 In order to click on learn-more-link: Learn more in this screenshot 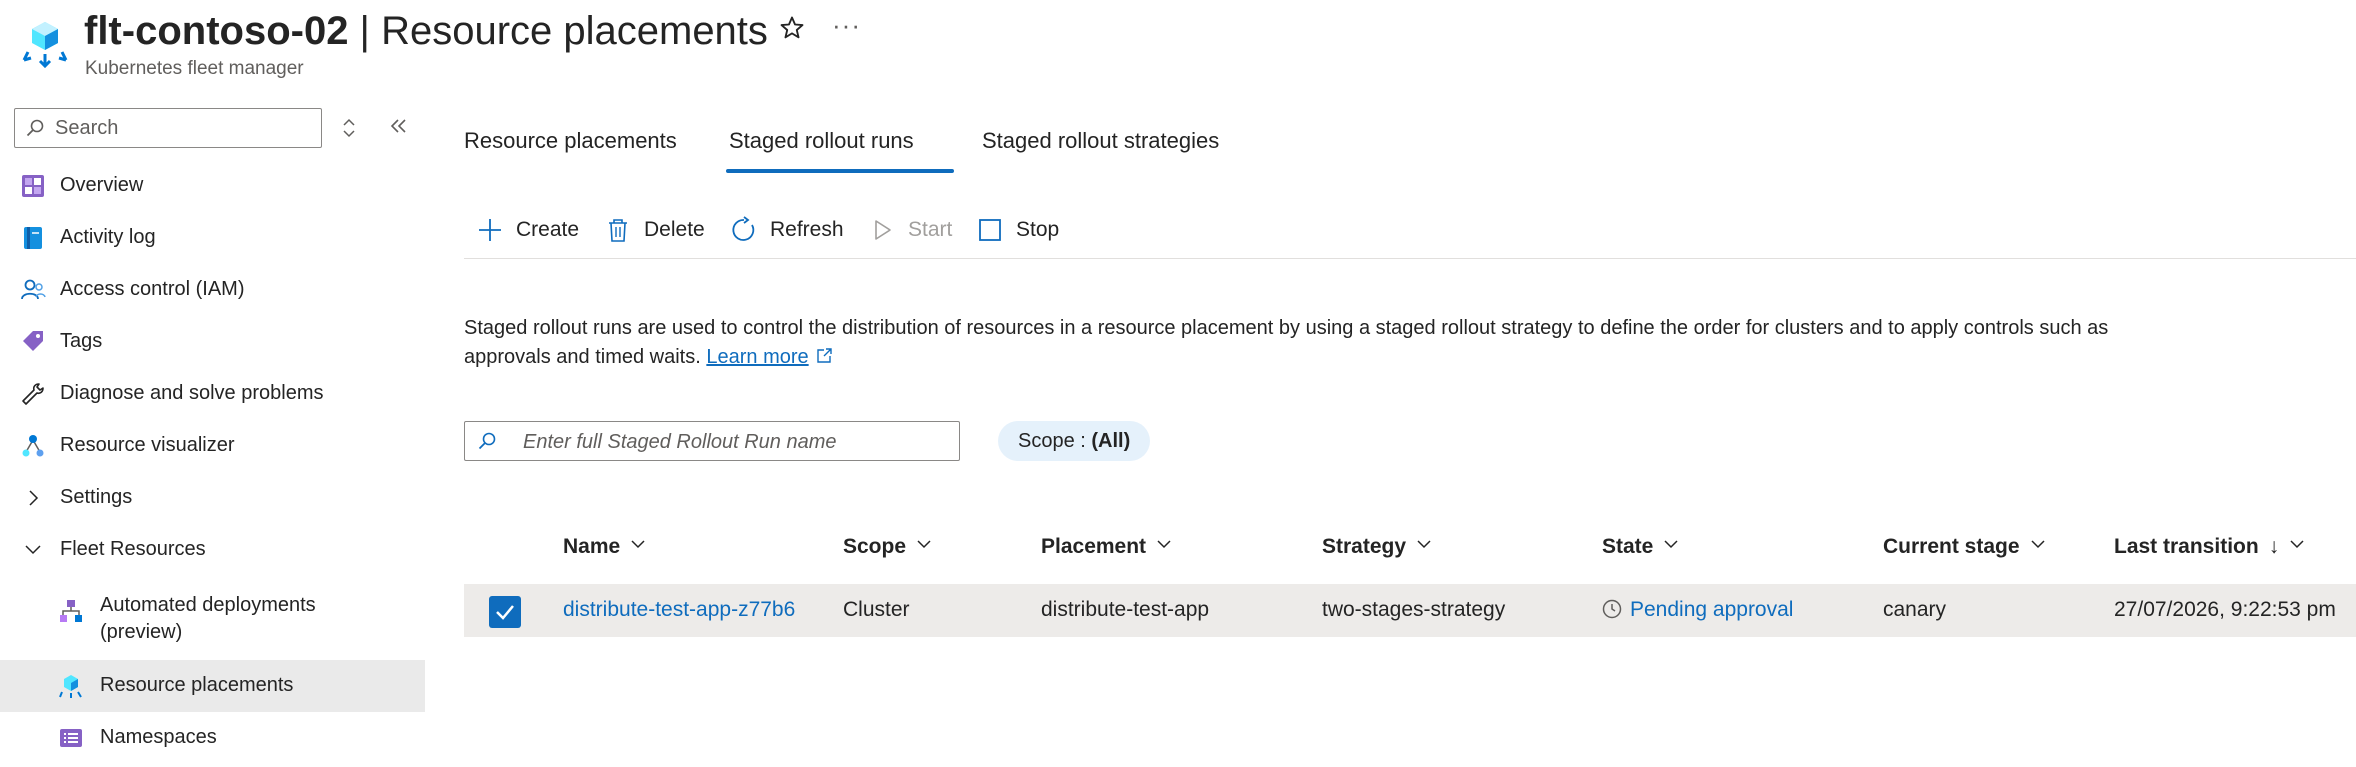, I will do `click(757, 357)`.